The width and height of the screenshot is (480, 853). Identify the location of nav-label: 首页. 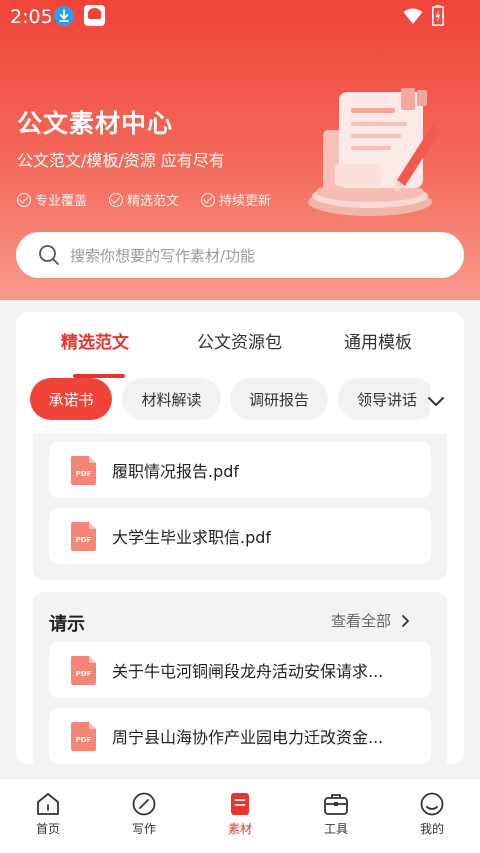
(47, 829).